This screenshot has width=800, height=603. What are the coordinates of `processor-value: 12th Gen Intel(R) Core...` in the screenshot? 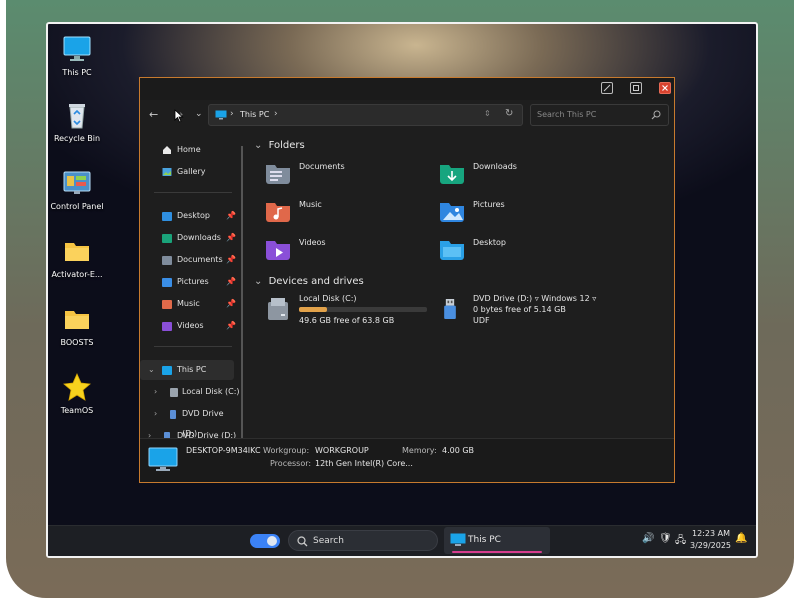 It's located at (364, 463).